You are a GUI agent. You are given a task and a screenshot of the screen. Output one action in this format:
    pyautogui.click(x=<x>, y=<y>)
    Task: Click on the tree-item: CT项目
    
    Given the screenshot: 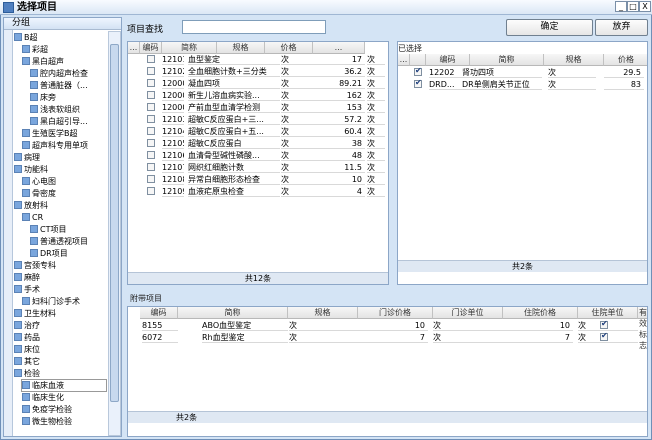 What is the action you would take?
    pyautogui.click(x=68, y=229)
    